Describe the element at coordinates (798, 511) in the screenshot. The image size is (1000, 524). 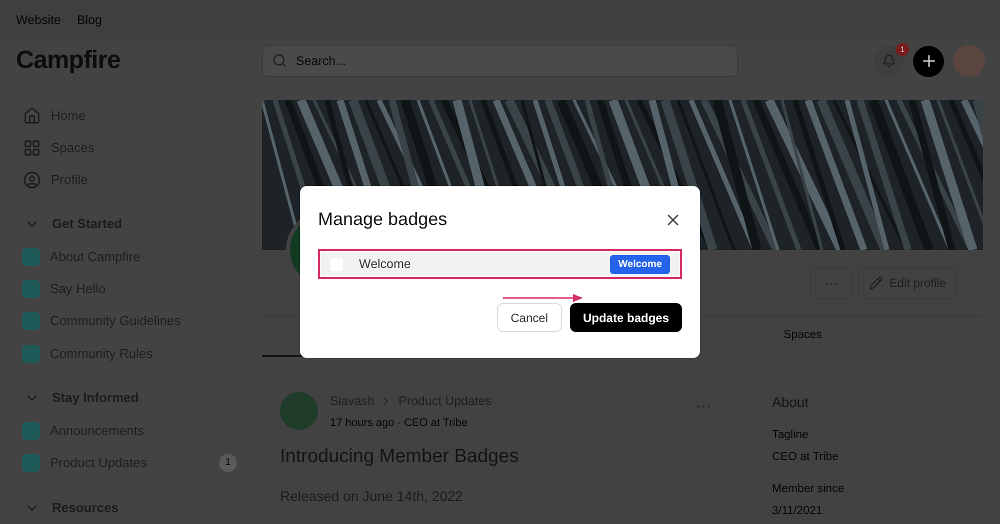
I see `field-value: 3/11/2021` at that location.